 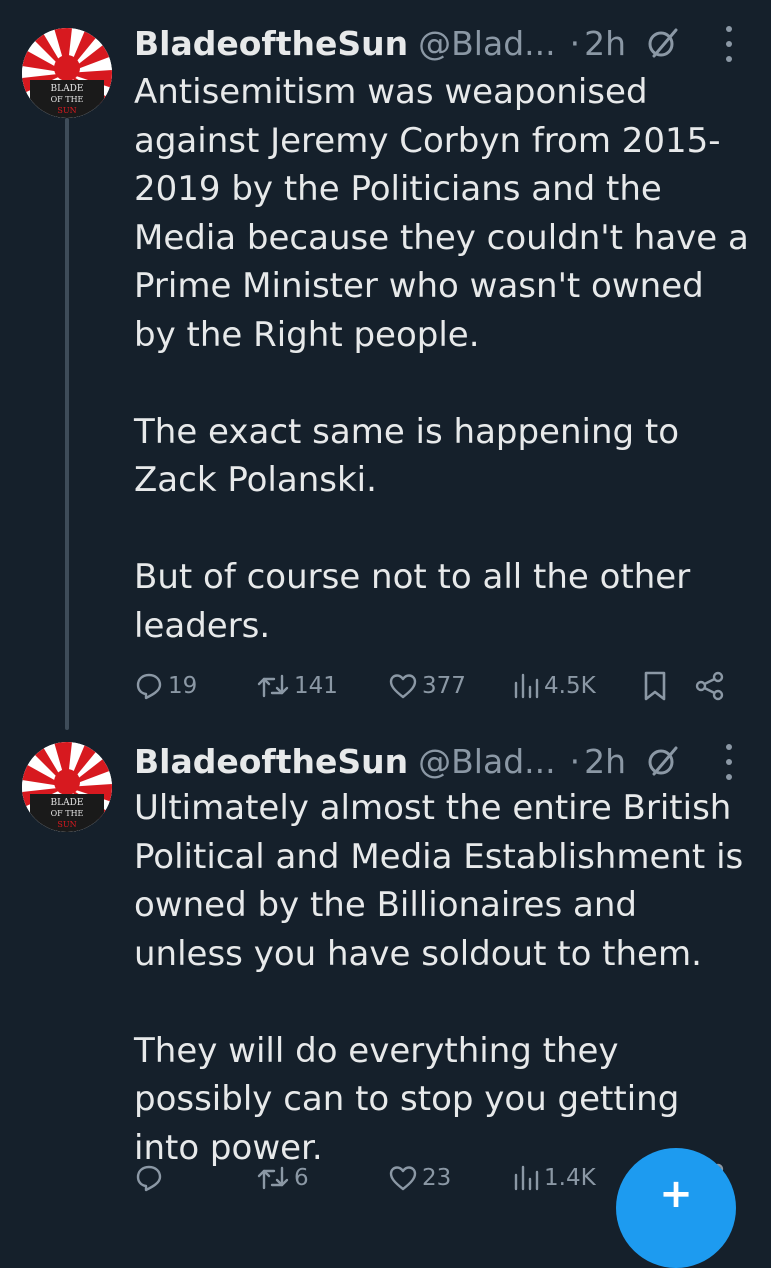 I want to click on tweet-actions: 19 141 377 4.5K, so click(x=452, y=686).